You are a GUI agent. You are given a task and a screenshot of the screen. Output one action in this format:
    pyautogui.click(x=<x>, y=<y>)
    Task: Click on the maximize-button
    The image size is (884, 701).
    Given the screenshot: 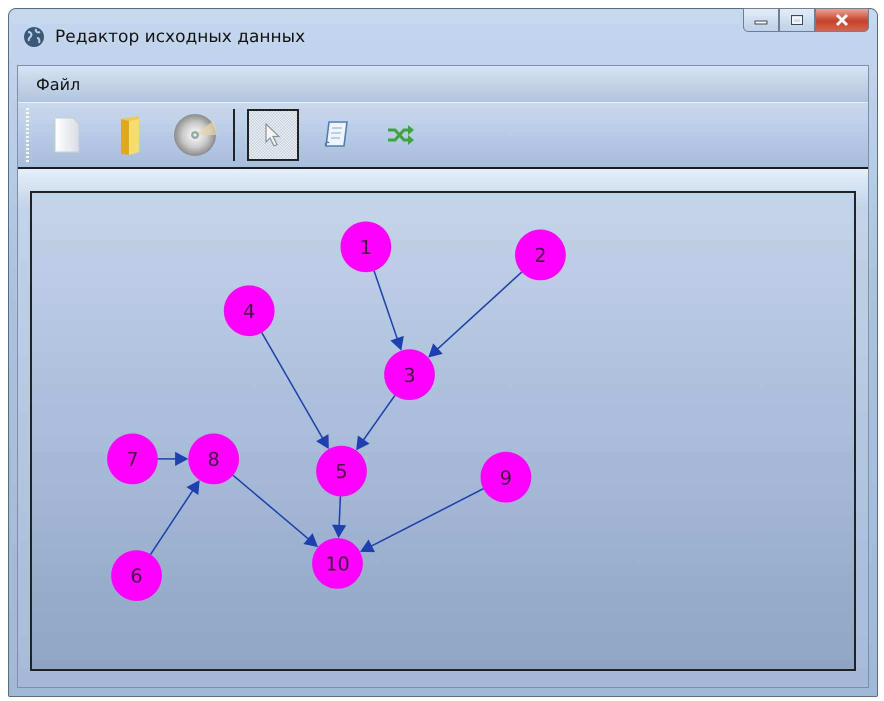 What is the action you would take?
    pyautogui.click(x=797, y=20)
    